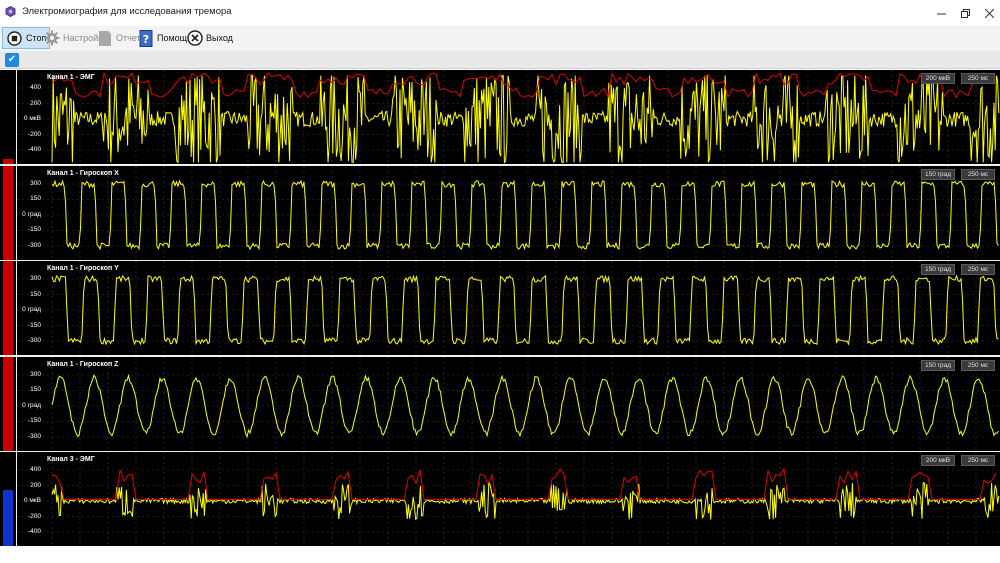 This screenshot has width=1000, height=563. I want to click on close-window-button, so click(987, 13).